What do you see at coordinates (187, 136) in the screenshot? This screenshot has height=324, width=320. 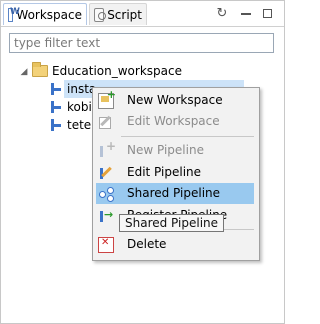 I see `menu-separator` at bounding box center [187, 136].